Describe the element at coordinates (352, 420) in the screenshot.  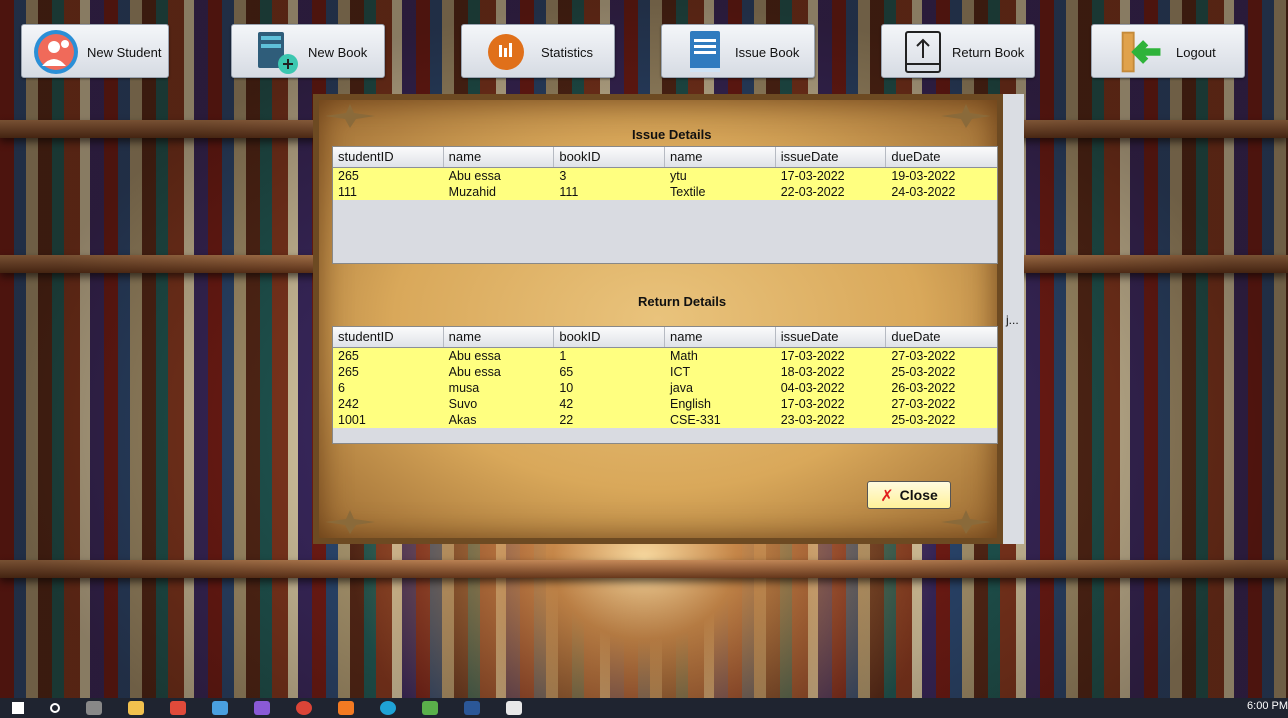
I see `table-cell: 1001` at that location.